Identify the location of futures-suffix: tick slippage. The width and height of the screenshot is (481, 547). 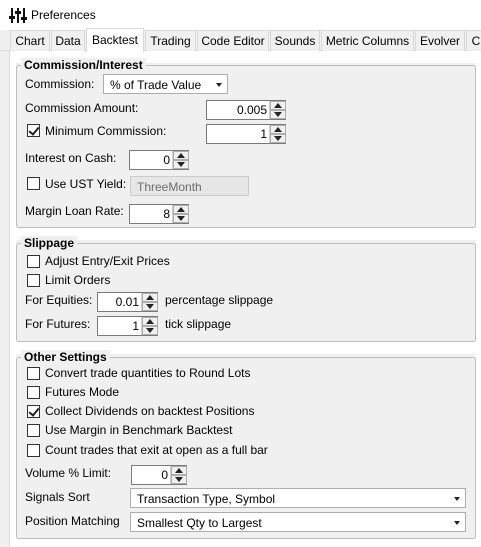
(198, 324).